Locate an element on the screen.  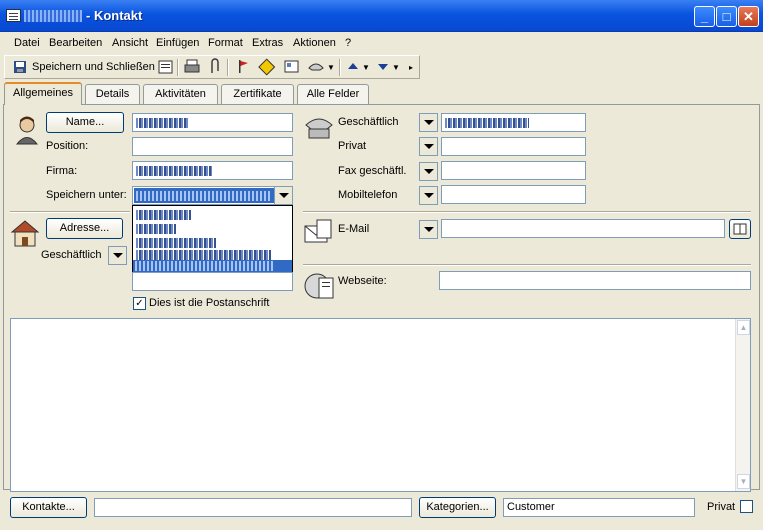
previous-dropdown-arrow: ▼ is located at coordinates (366, 67).